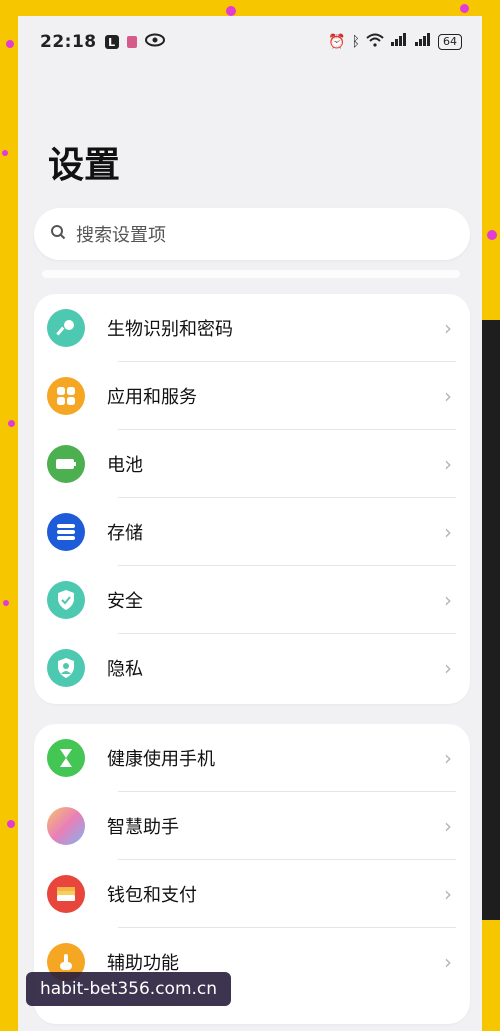 The width and height of the screenshot is (500, 1031). Describe the element at coordinates (125, 465) in the screenshot. I see `settings-item-label: 电池` at that location.